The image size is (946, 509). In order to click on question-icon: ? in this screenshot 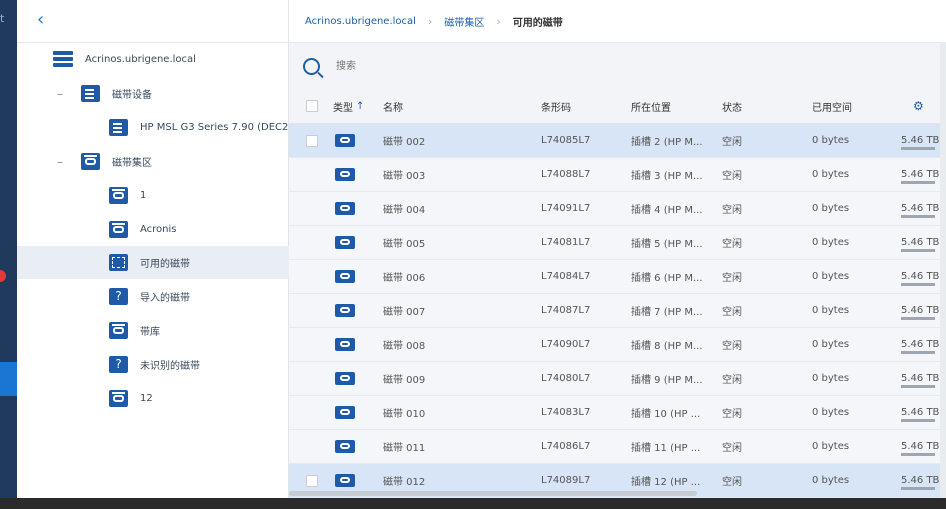, I will do `click(118, 364)`.